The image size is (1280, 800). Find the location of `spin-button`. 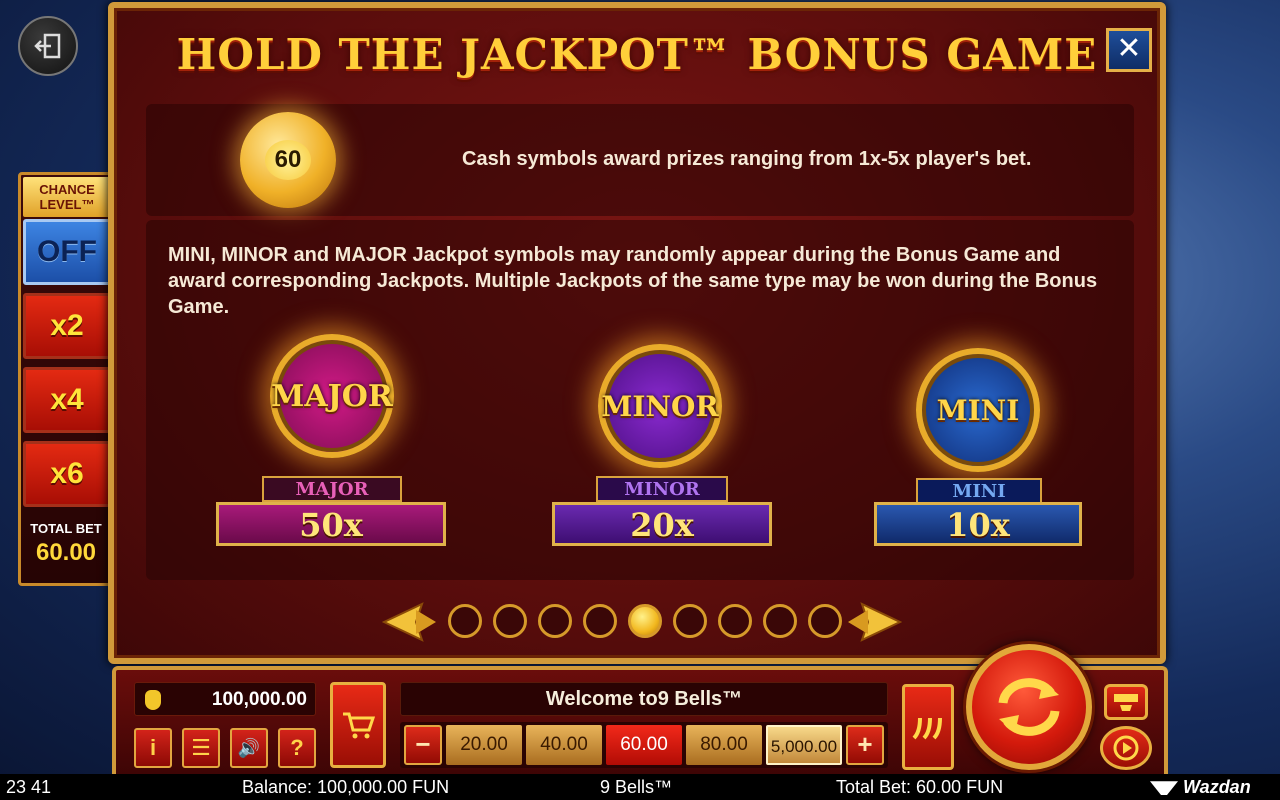

spin-button is located at coordinates (1029, 707).